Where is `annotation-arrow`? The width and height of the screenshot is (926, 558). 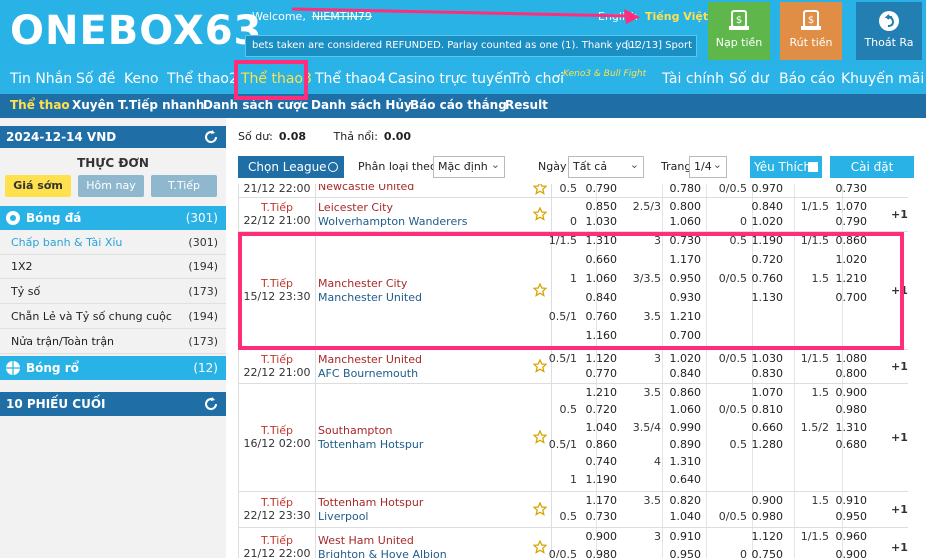 annotation-arrow is located at coordinates (465, 15).